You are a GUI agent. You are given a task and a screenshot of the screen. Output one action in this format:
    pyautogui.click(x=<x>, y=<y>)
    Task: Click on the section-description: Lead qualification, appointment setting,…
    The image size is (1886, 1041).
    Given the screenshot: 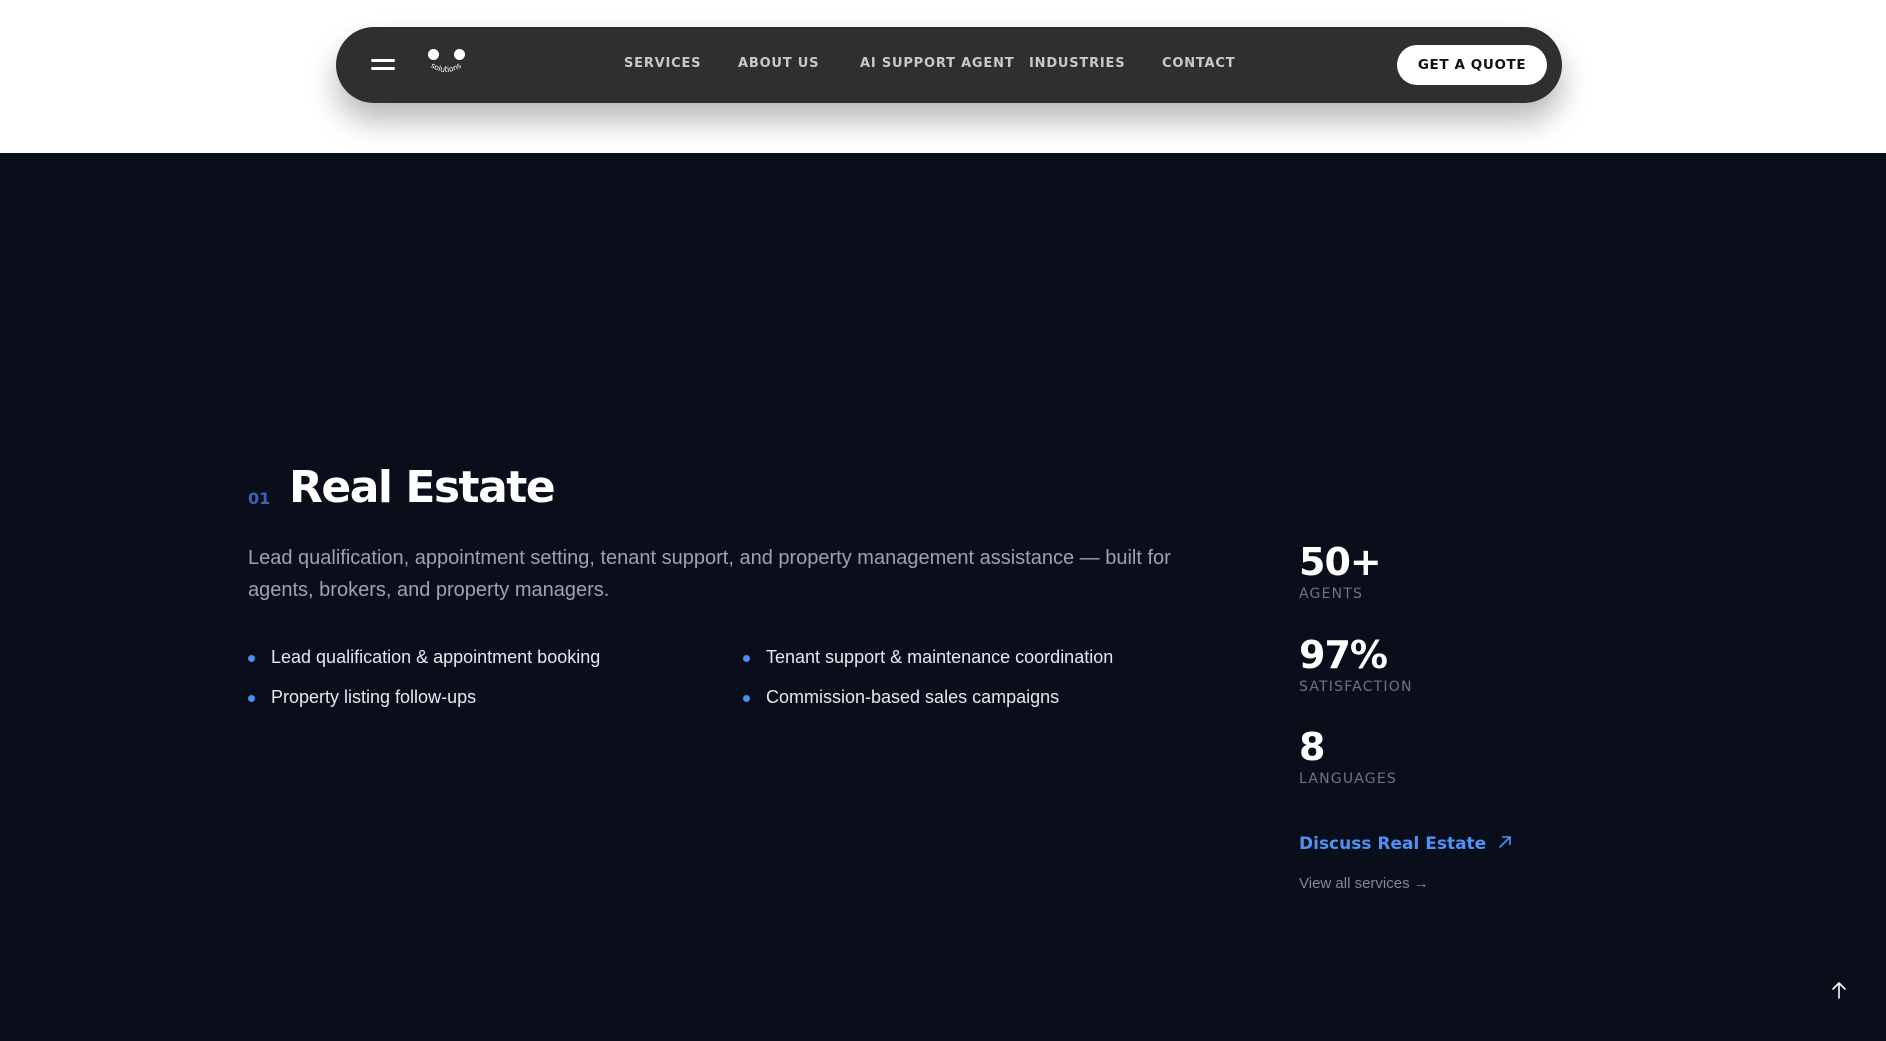 What is the action you would take?
    pyautogui.click(x=709, y=574)
    